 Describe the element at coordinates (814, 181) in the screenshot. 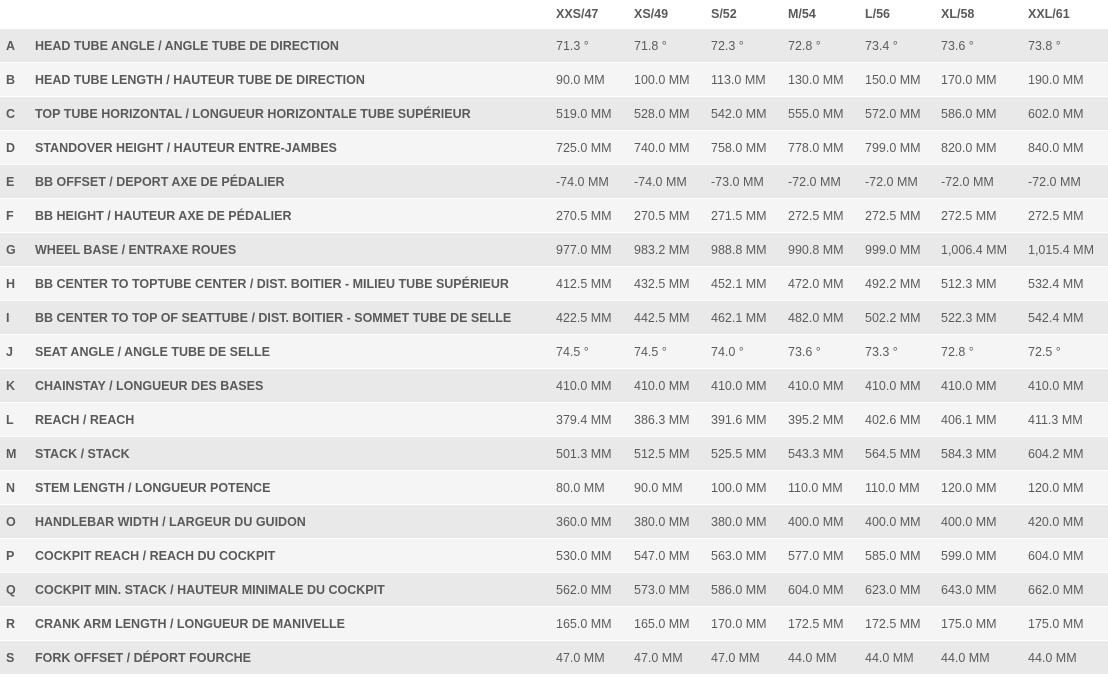

I see `row-value: -72.0 MM` at that location.